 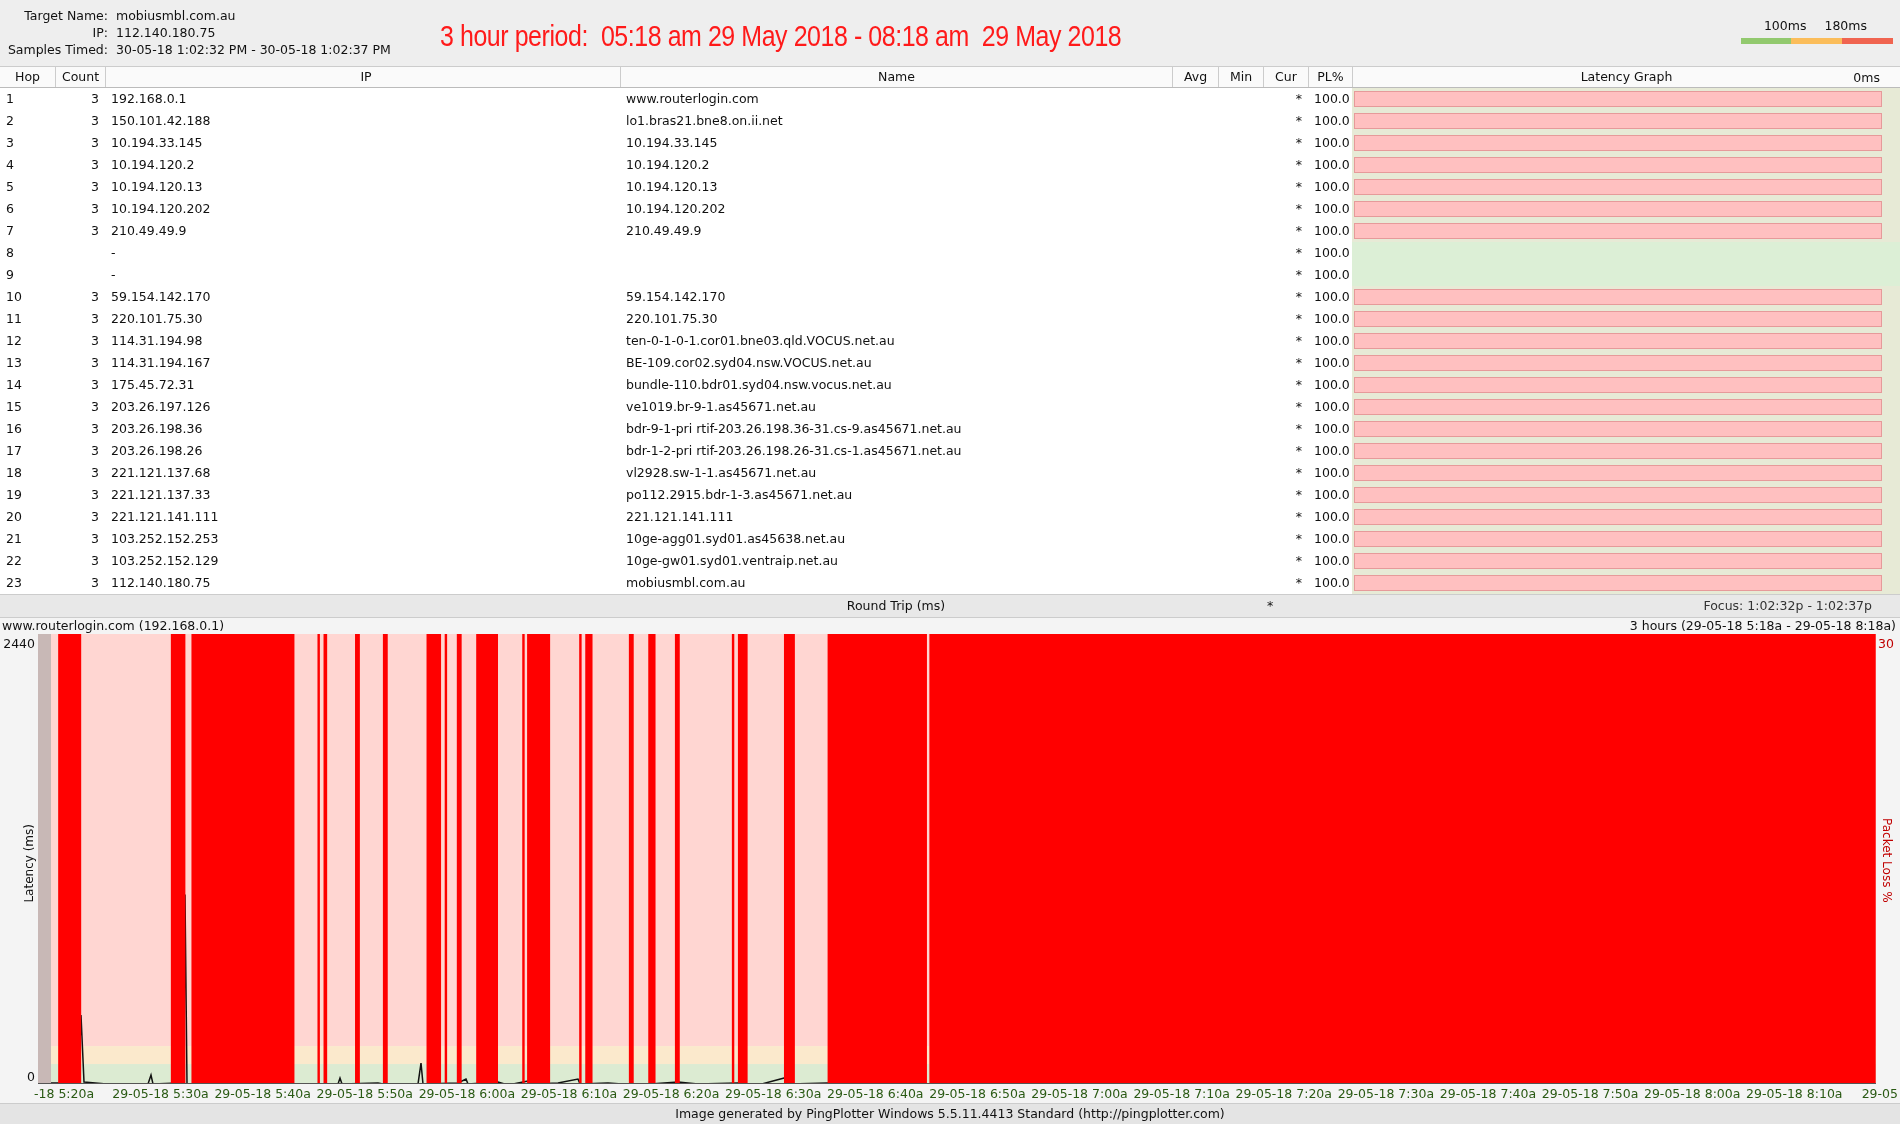 I want to click on table-cell-text: 10.194.33.145, so click(x=157, y=143).